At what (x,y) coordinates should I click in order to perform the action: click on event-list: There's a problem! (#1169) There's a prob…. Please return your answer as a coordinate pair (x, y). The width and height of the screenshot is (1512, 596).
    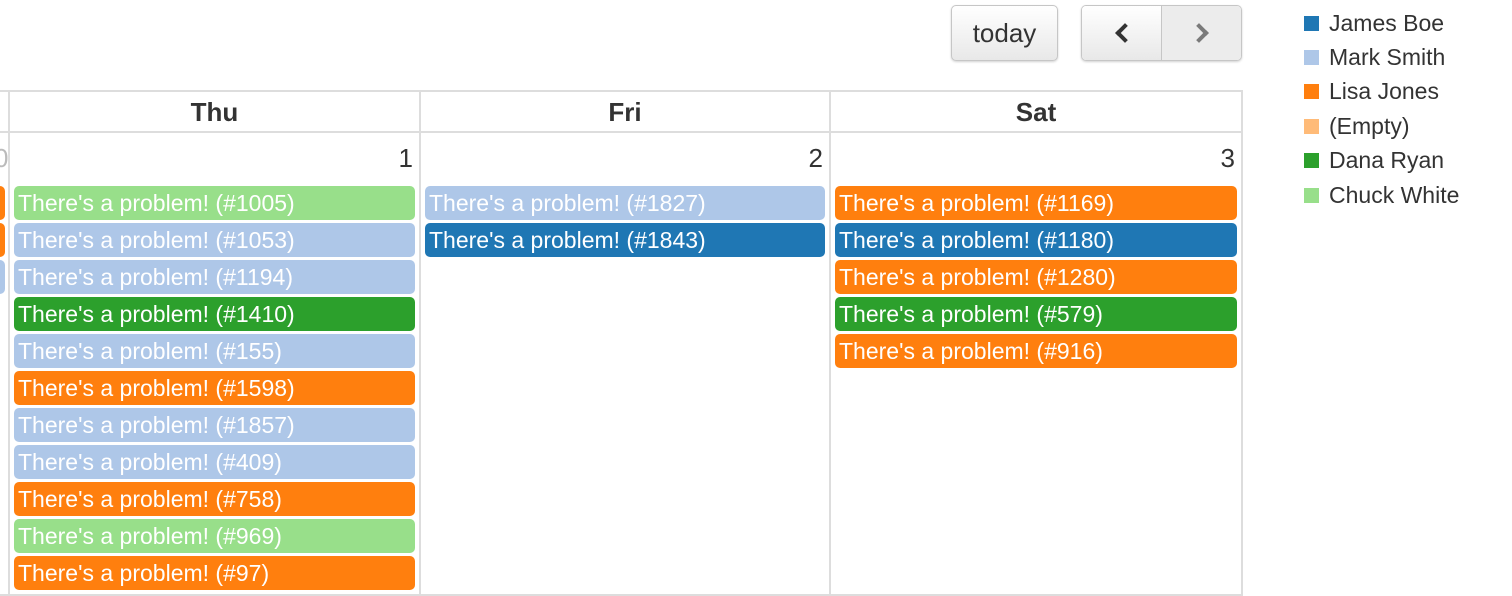
    Looking at the image, I should click on (1036, 278).